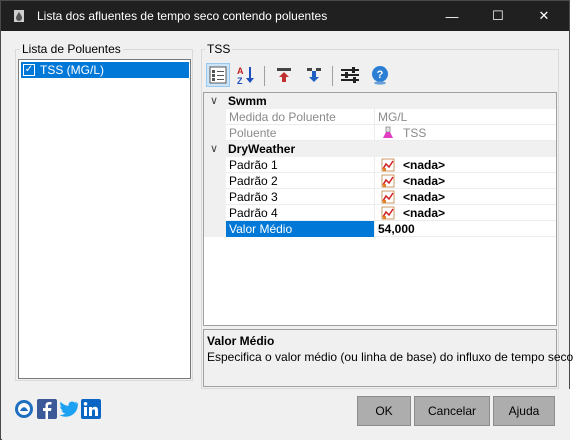 Image resolution: width=574 pixels, height=444 pixels. I want to click on list-item: ✓ TSS (MG/L), so click(105, 70).